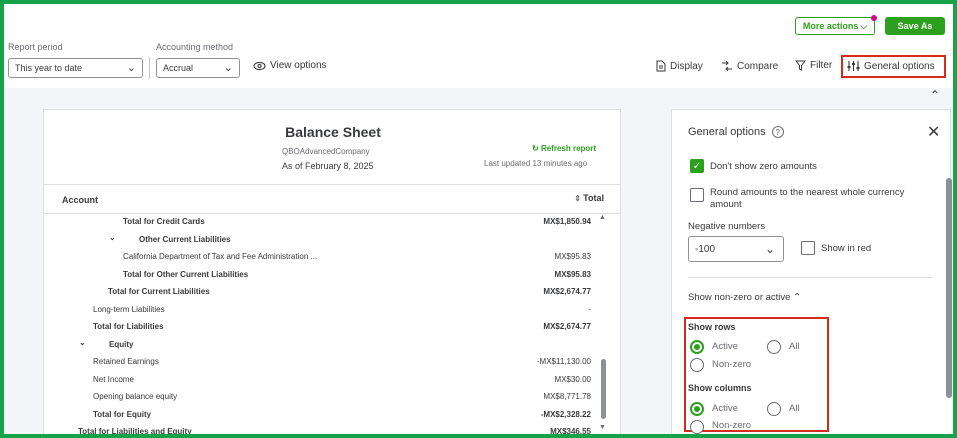 The image size is (957, 438). What do you see at coordinates (836, 25) in the screenshot?
I see `more-actions-button: More actions ⌵` at bounding box center [836, 25].